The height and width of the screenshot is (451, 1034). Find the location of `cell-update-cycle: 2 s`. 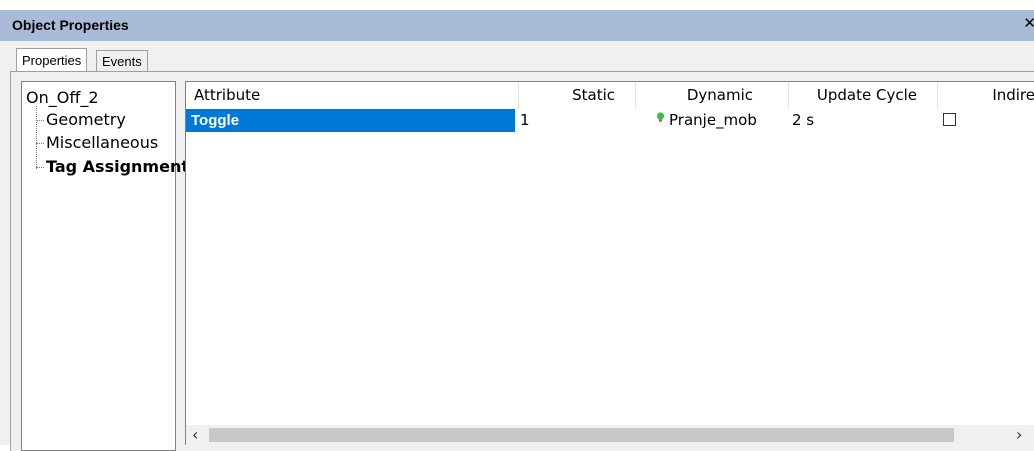

cell-update-cycle: 2 s is located at coordinates (803, 120).